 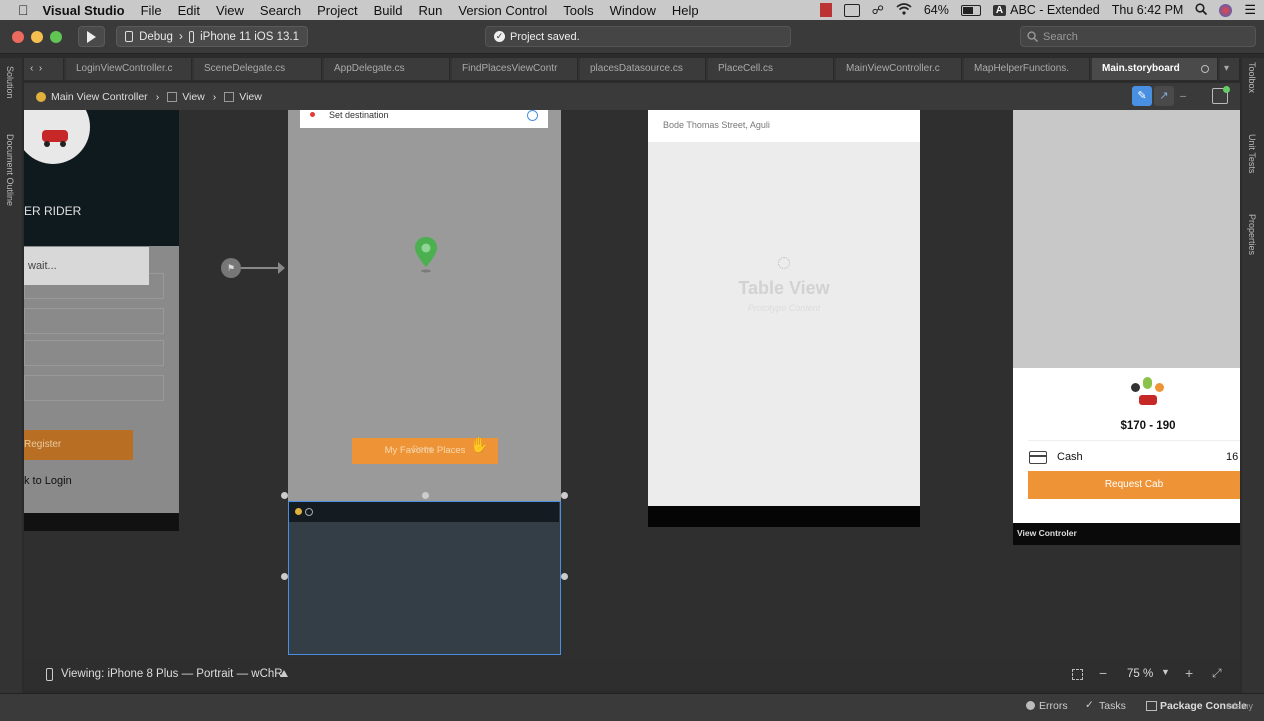 What do you see at coordinates (643, 69) in the screenshot?
I see `tab-places-datasource: placesDatasource.cs` at bounding box center [643, 69].